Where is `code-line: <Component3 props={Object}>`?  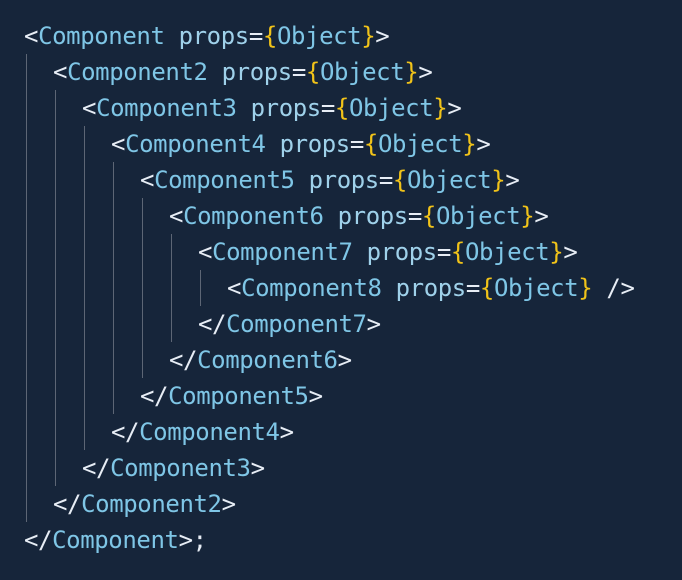
code-line: <Component3 props={Object}> is located at coordinates (272, 108).